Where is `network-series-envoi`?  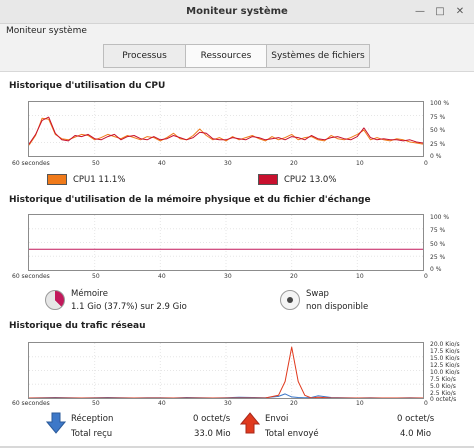
network-series-envoi is located at coordinates (226, 372).